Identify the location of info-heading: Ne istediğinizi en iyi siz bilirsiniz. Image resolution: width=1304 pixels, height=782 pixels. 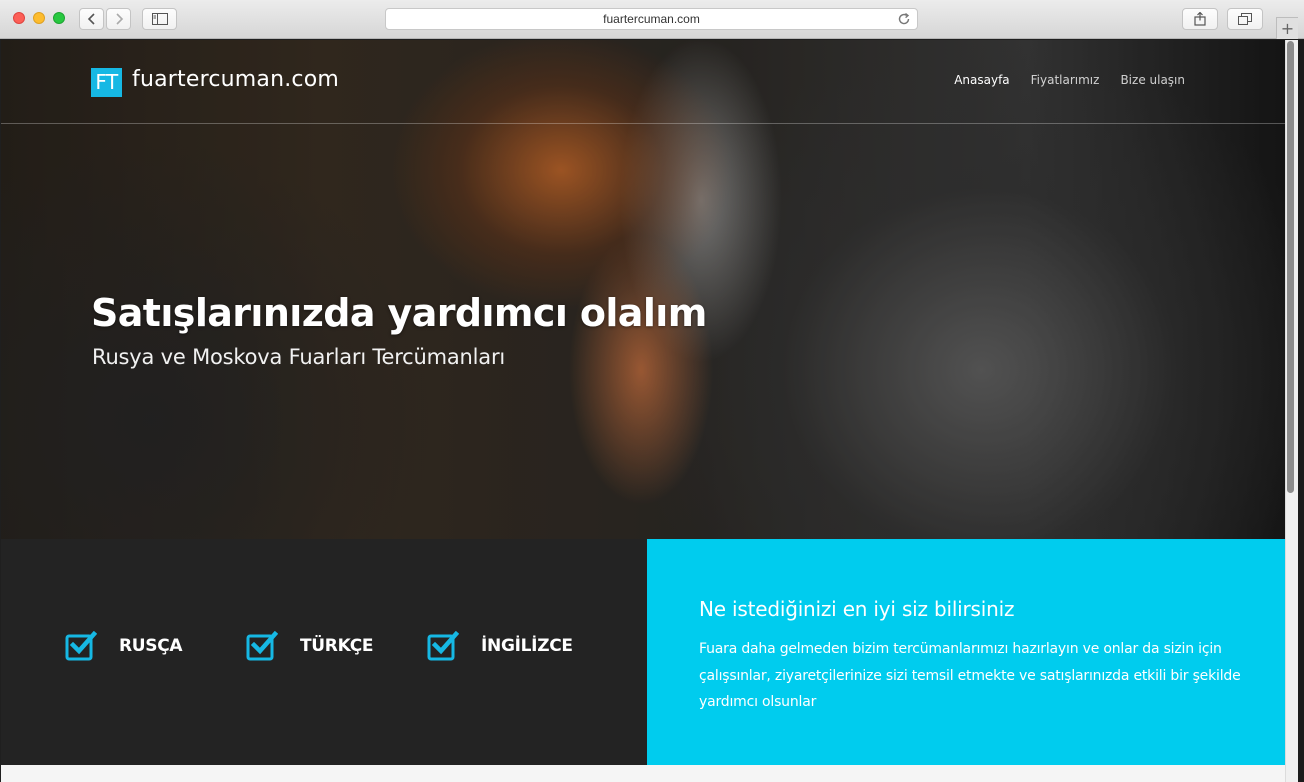
(857, 609).